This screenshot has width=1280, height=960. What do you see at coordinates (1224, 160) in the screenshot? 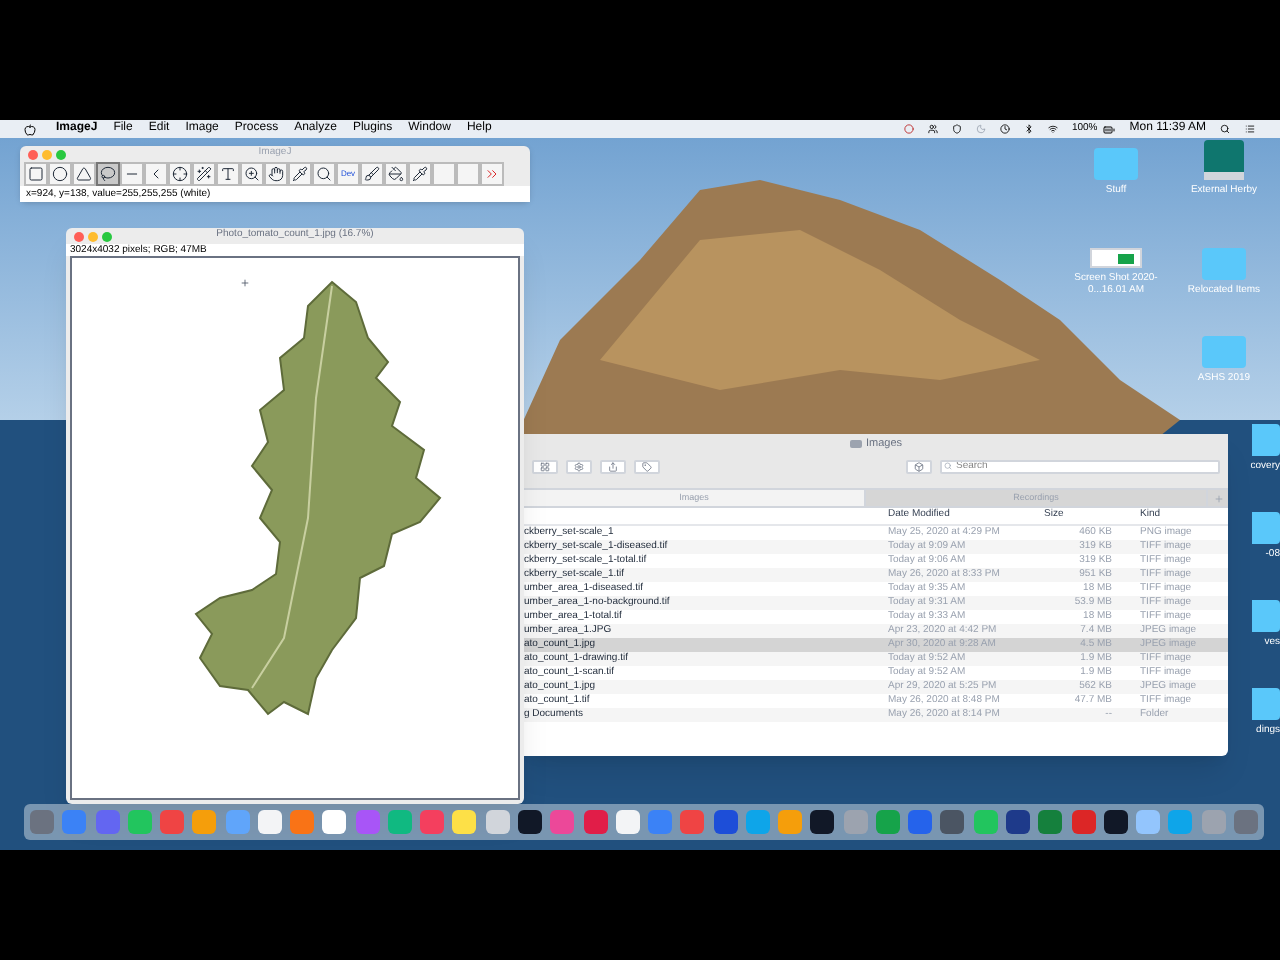
I see `drive-icon` at bounding box center [1224, 160].